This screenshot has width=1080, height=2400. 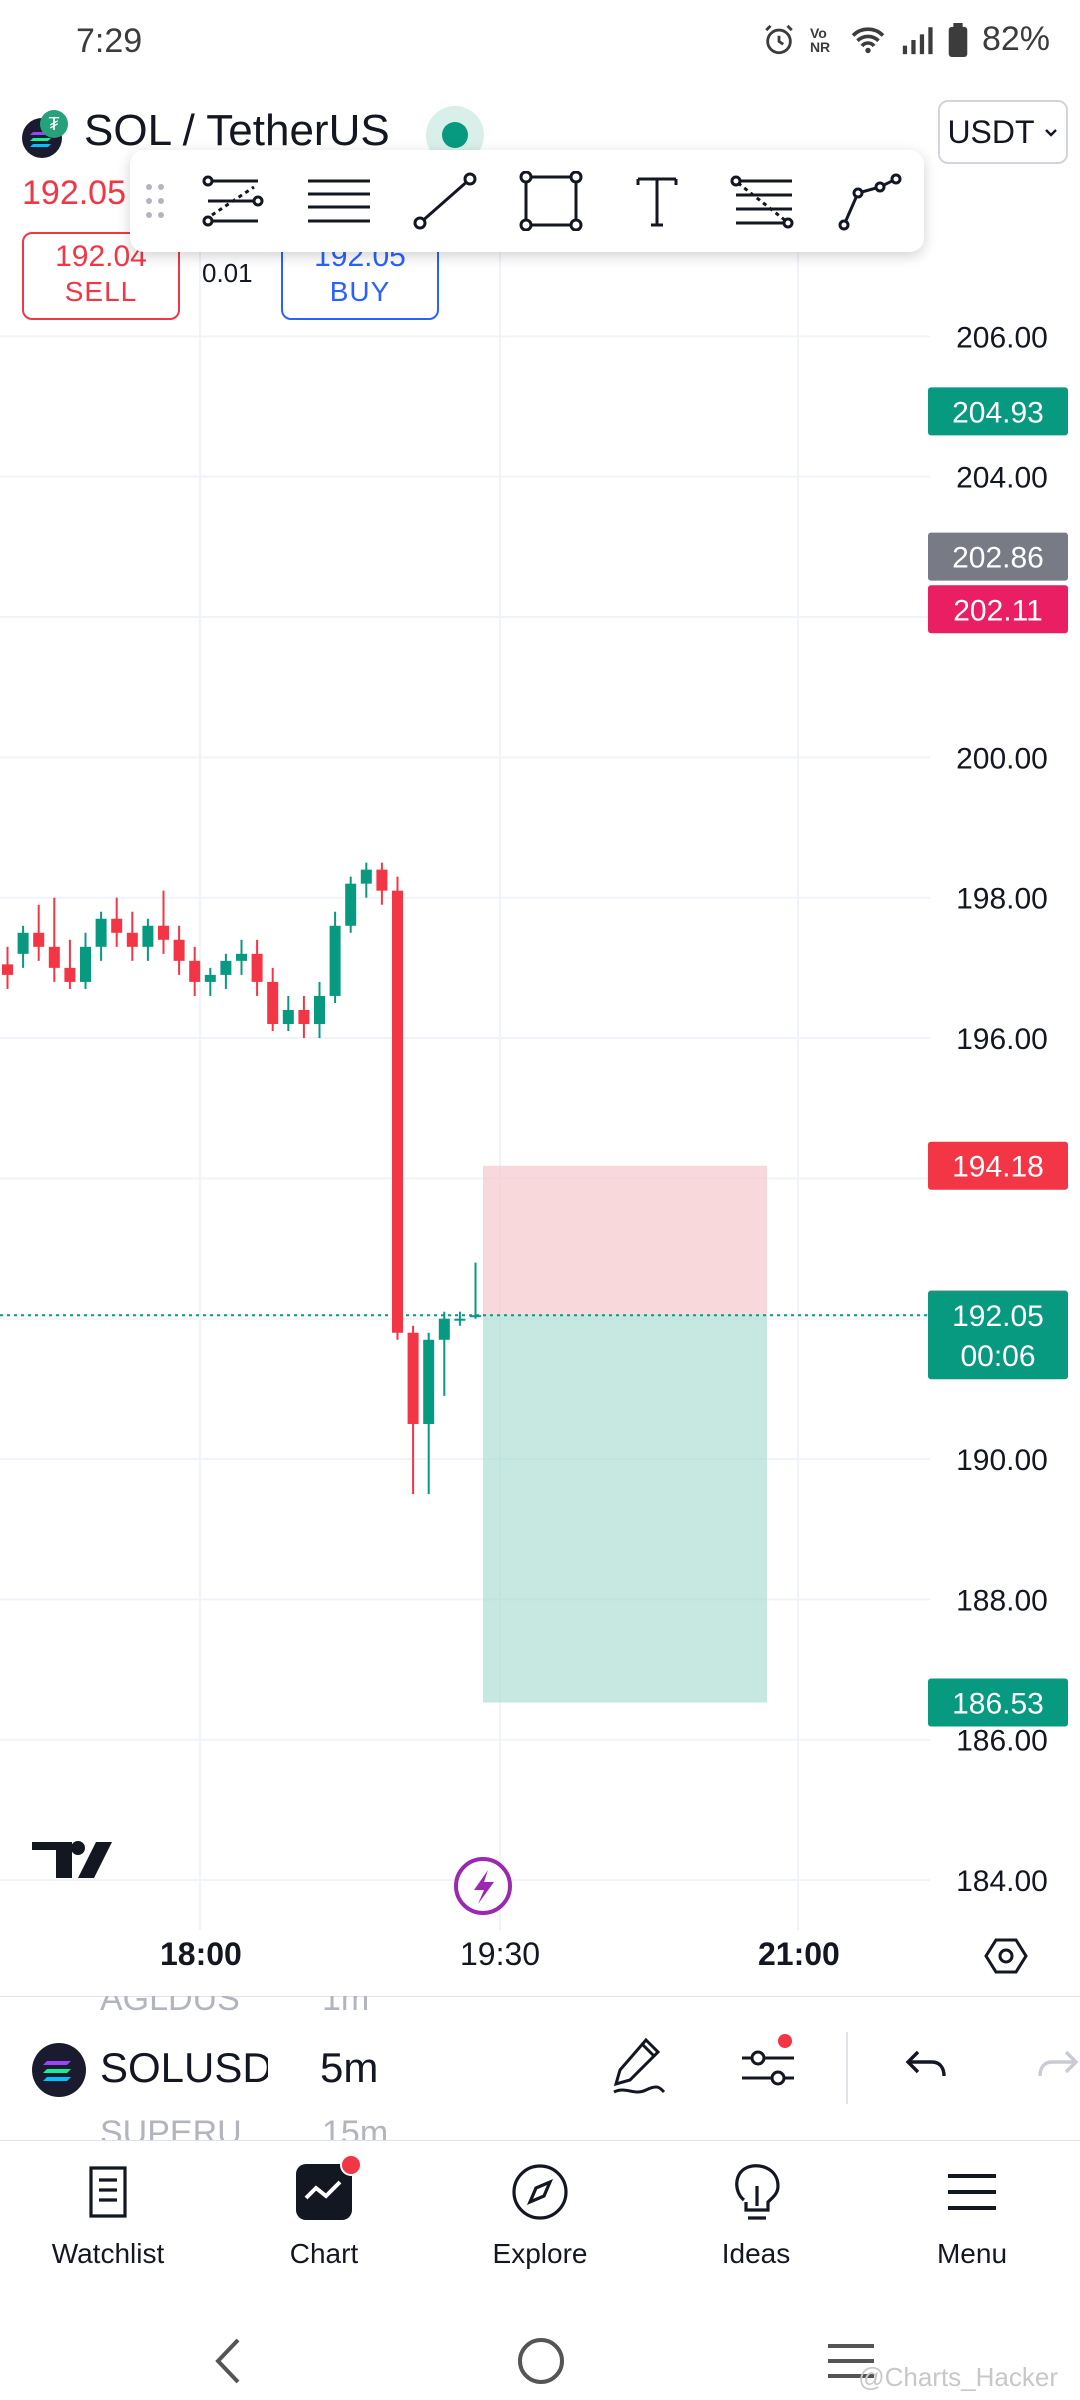 I want to click on price-badge-label: 204.93, so click(x=998, y=412).